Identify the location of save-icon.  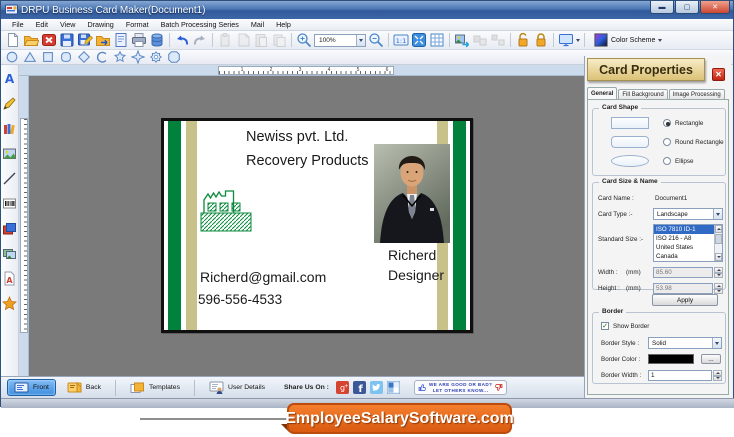
(67, 40).